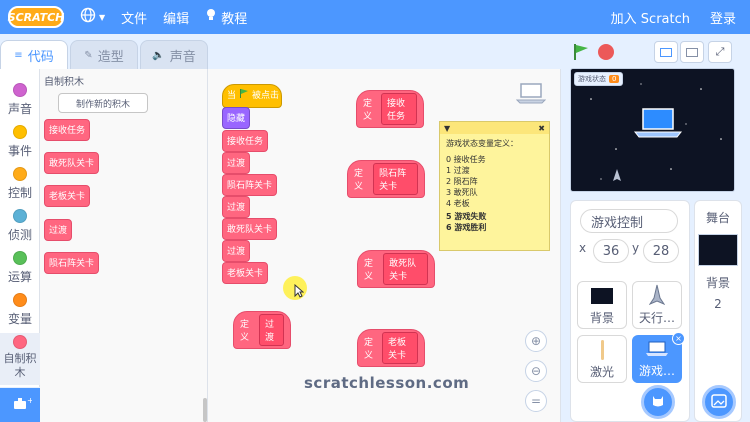  I want to click on watermark: scratchlesson.com, so click(387, 383).